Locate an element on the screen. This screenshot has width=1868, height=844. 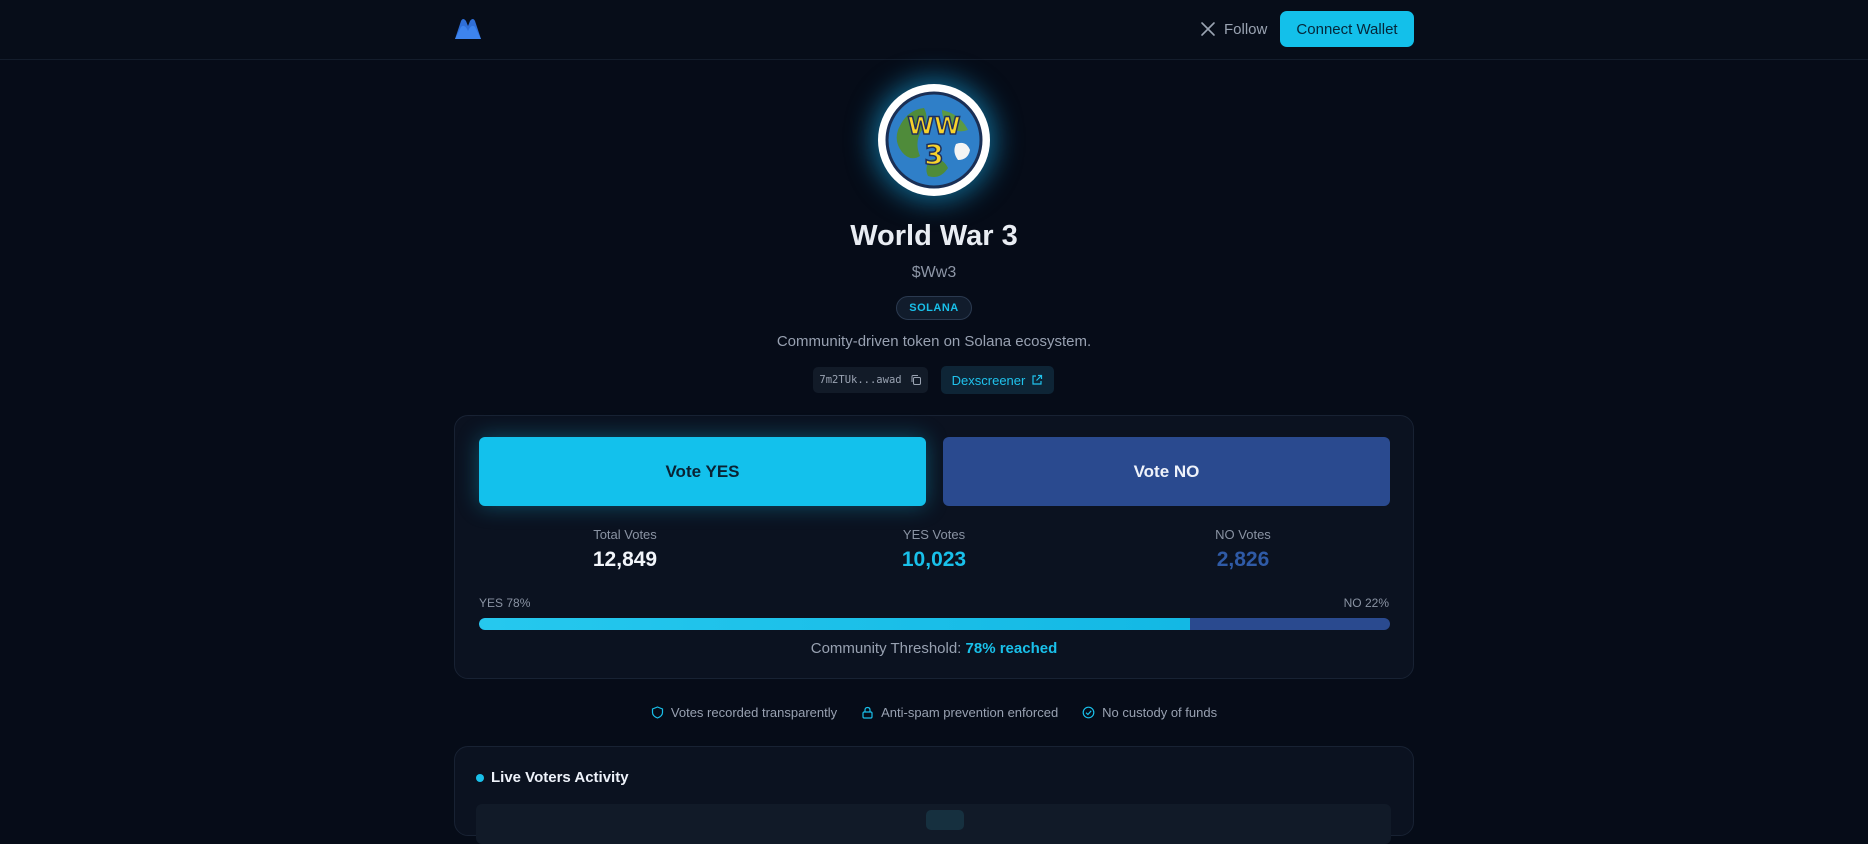
follow-button: Follow is located at coordinates (1233, 29).